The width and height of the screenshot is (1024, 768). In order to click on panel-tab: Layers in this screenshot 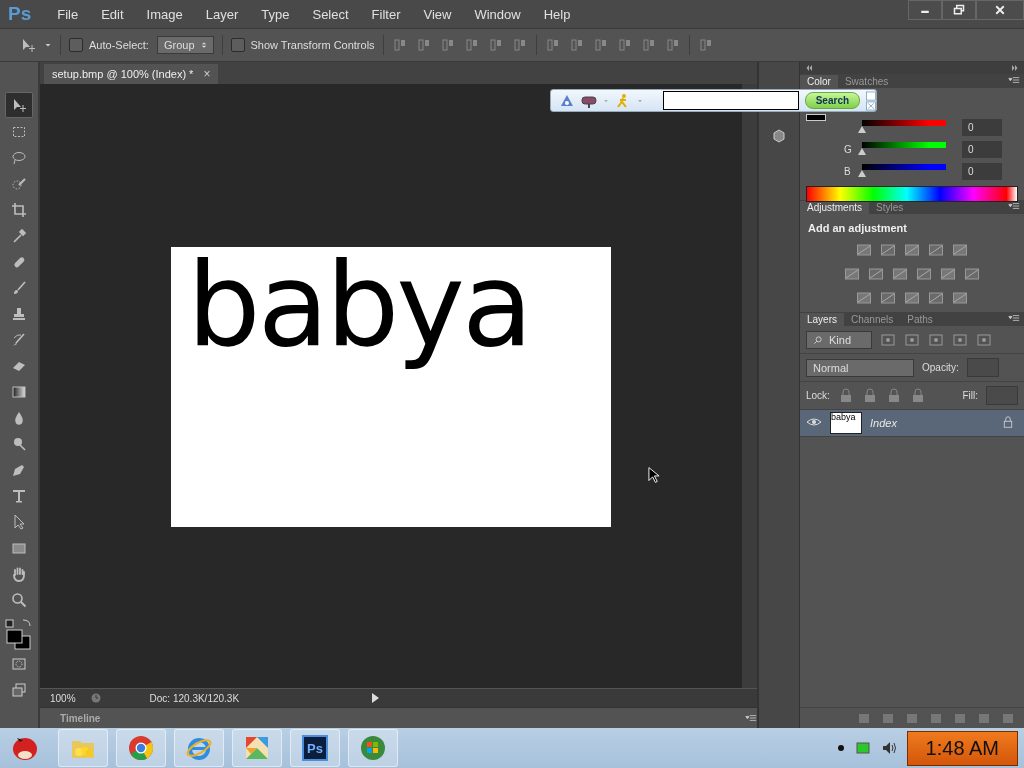, I will do `click(822, 319)`.